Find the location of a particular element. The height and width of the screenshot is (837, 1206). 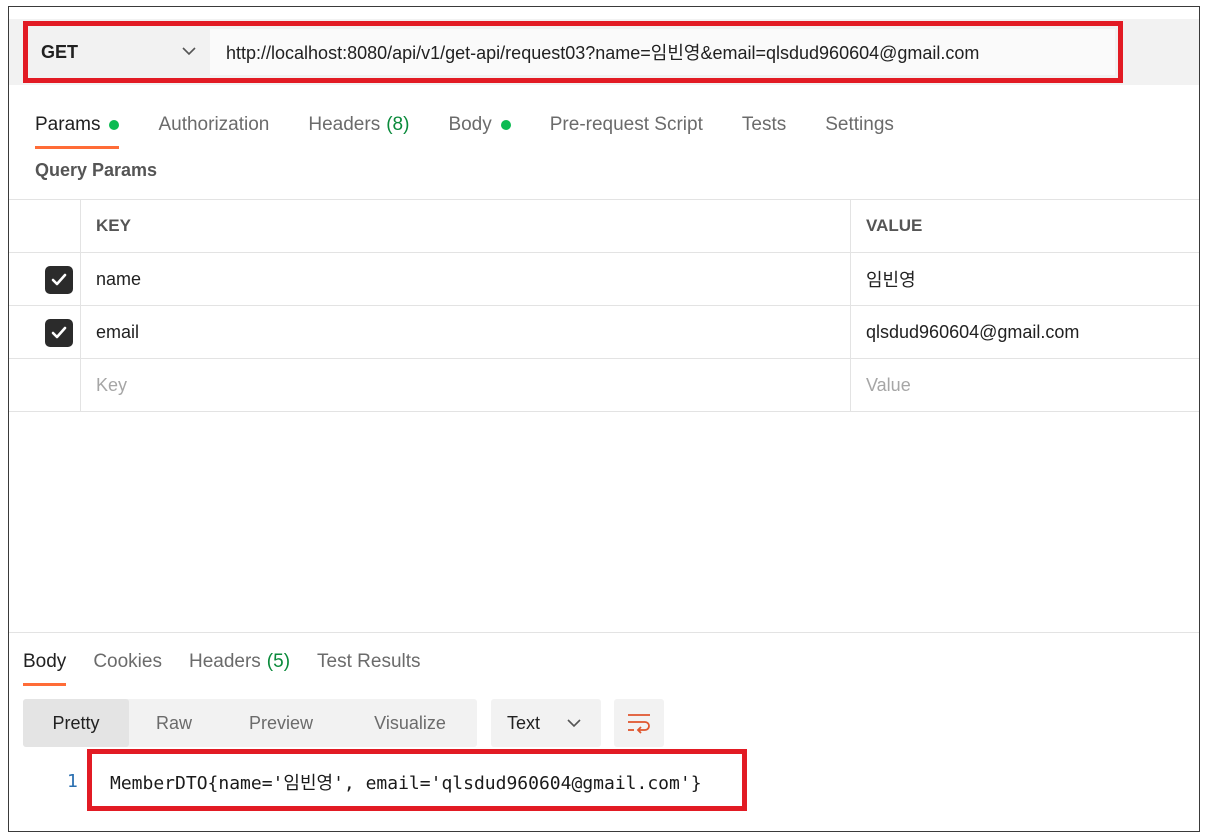

key-column-header: KEY is located at coordinates (466, 226).